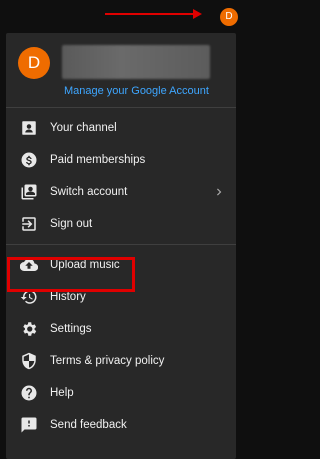 The image size is (320, 459). What do you see at coordinates (71, 329) in the screenshot?
I see `menu-item-label: Settings` at bounding box center [71, 329].